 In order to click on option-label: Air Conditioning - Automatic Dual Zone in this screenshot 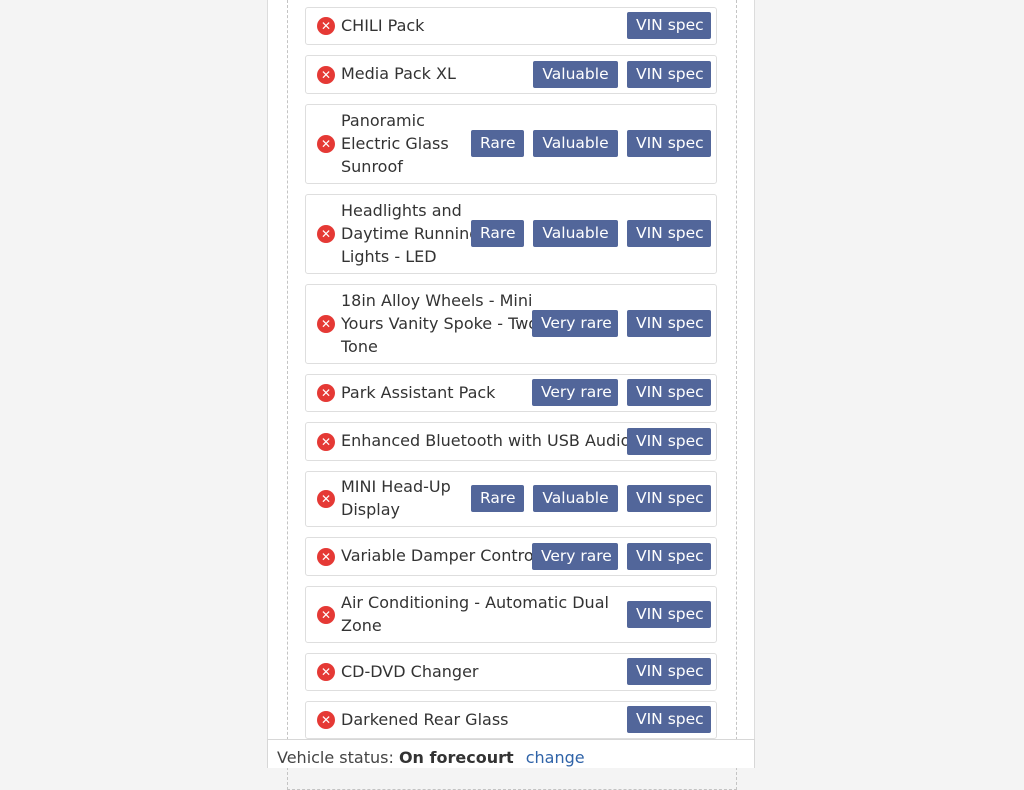, I will do `click(475, 614)`.